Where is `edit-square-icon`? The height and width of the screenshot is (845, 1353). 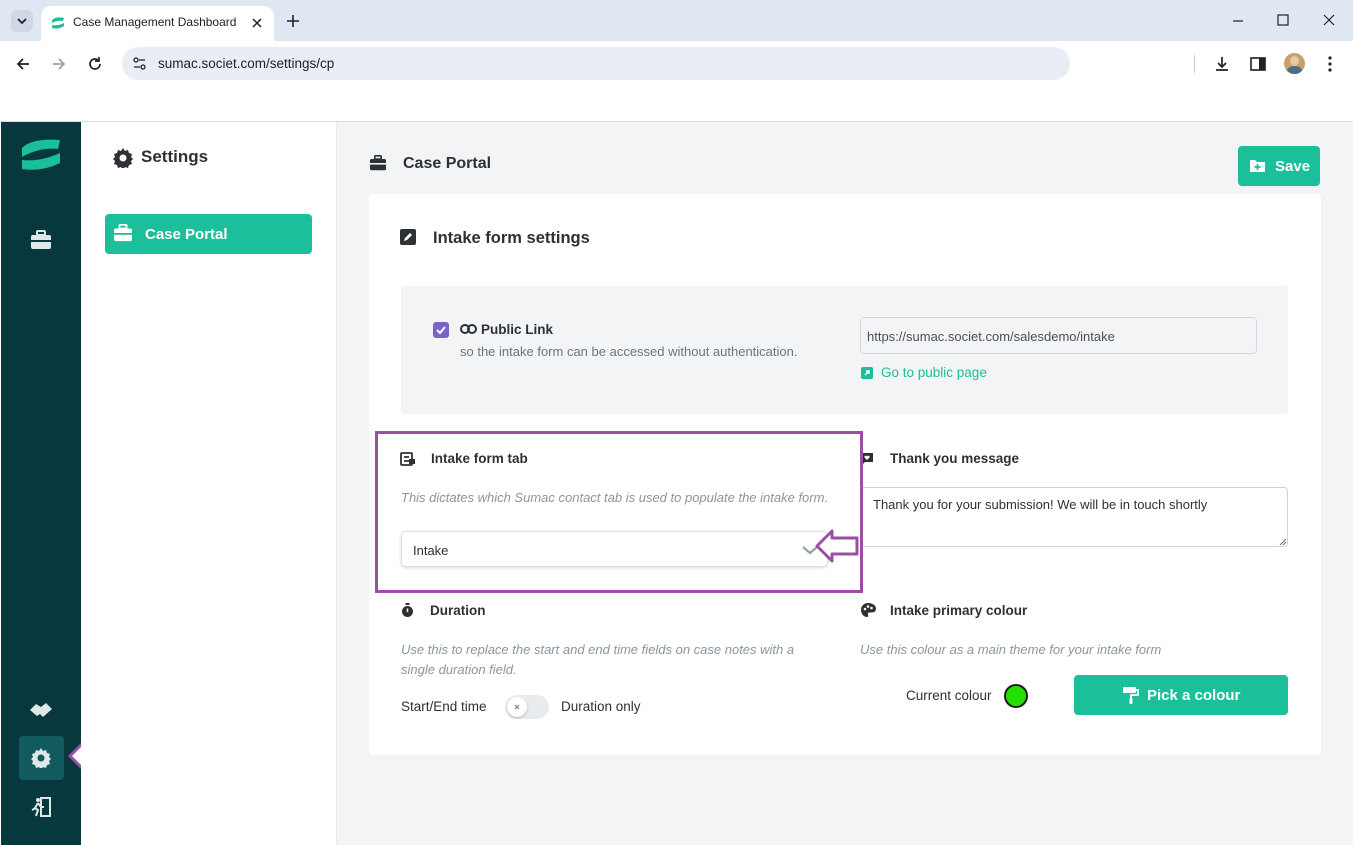
edit-square-icon is located at coordinates (408, 237).